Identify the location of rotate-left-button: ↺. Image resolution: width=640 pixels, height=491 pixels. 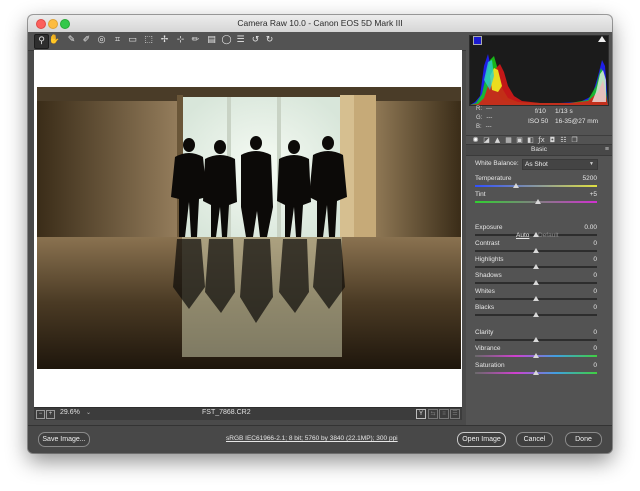
(255, 40).